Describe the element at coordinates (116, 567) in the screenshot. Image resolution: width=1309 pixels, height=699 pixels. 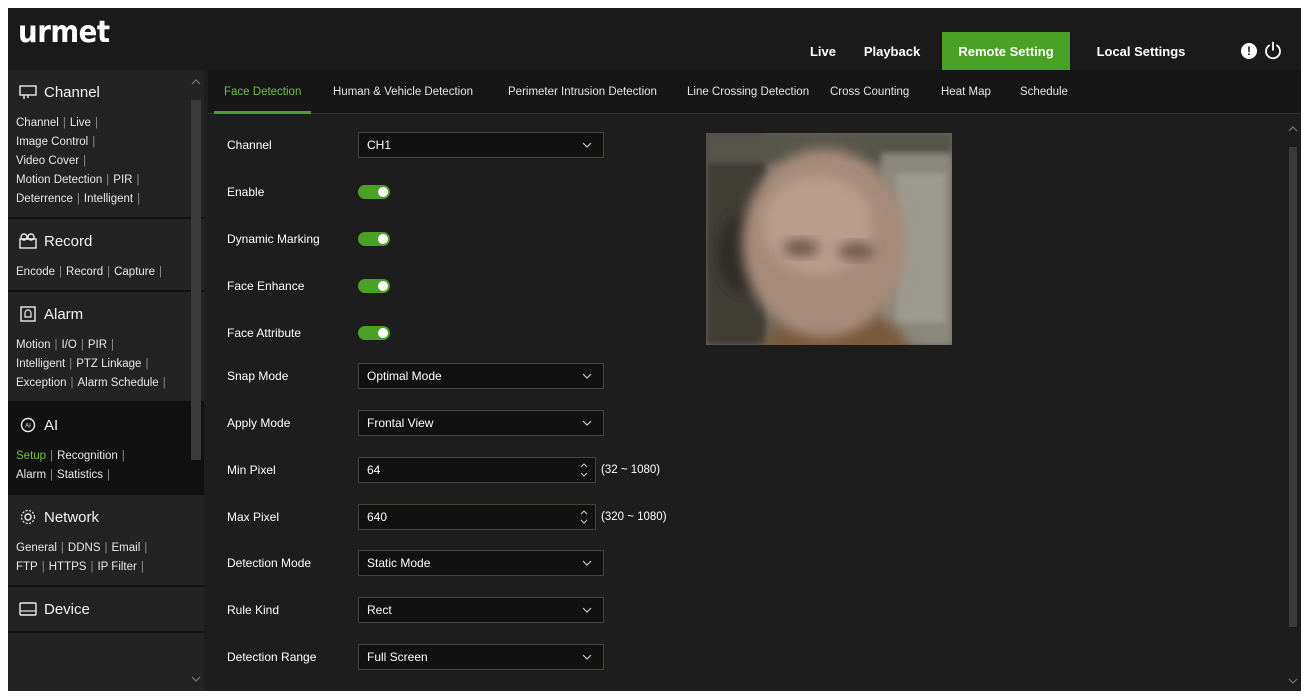
I see `sidebar-link-ip-filter: IP Filter` at that location.